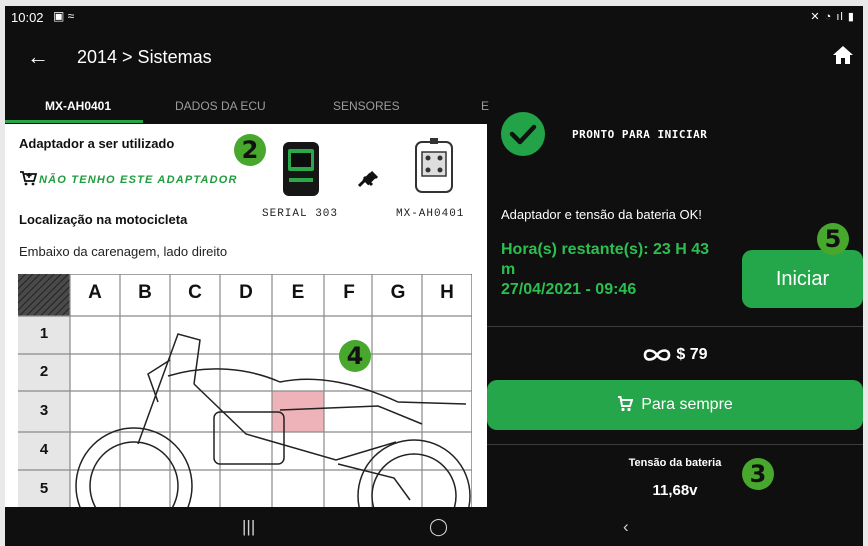  Describe the element at coordinates (640, 134) in the screenshot. I see `ready-title: PRONTO PARA INICIAR` at that location.